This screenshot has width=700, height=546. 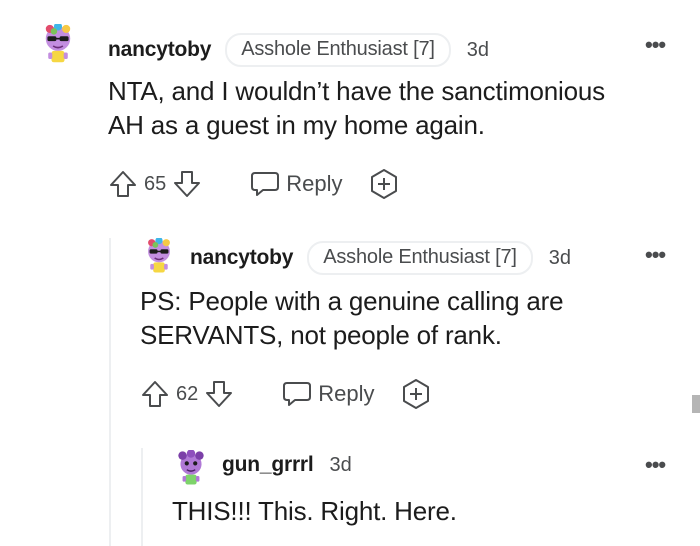 I want to click on comment-header: gun_grrrl 3d, so click(x=287, y=465).